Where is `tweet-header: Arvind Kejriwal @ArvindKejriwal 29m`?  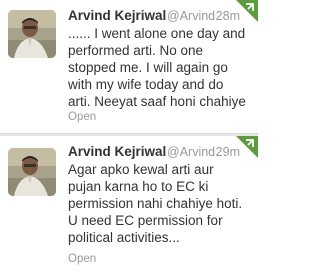 tweet-header: Arvind Kejriwal @ArvindKejriwal 29m is located at coordinates (154, 153).